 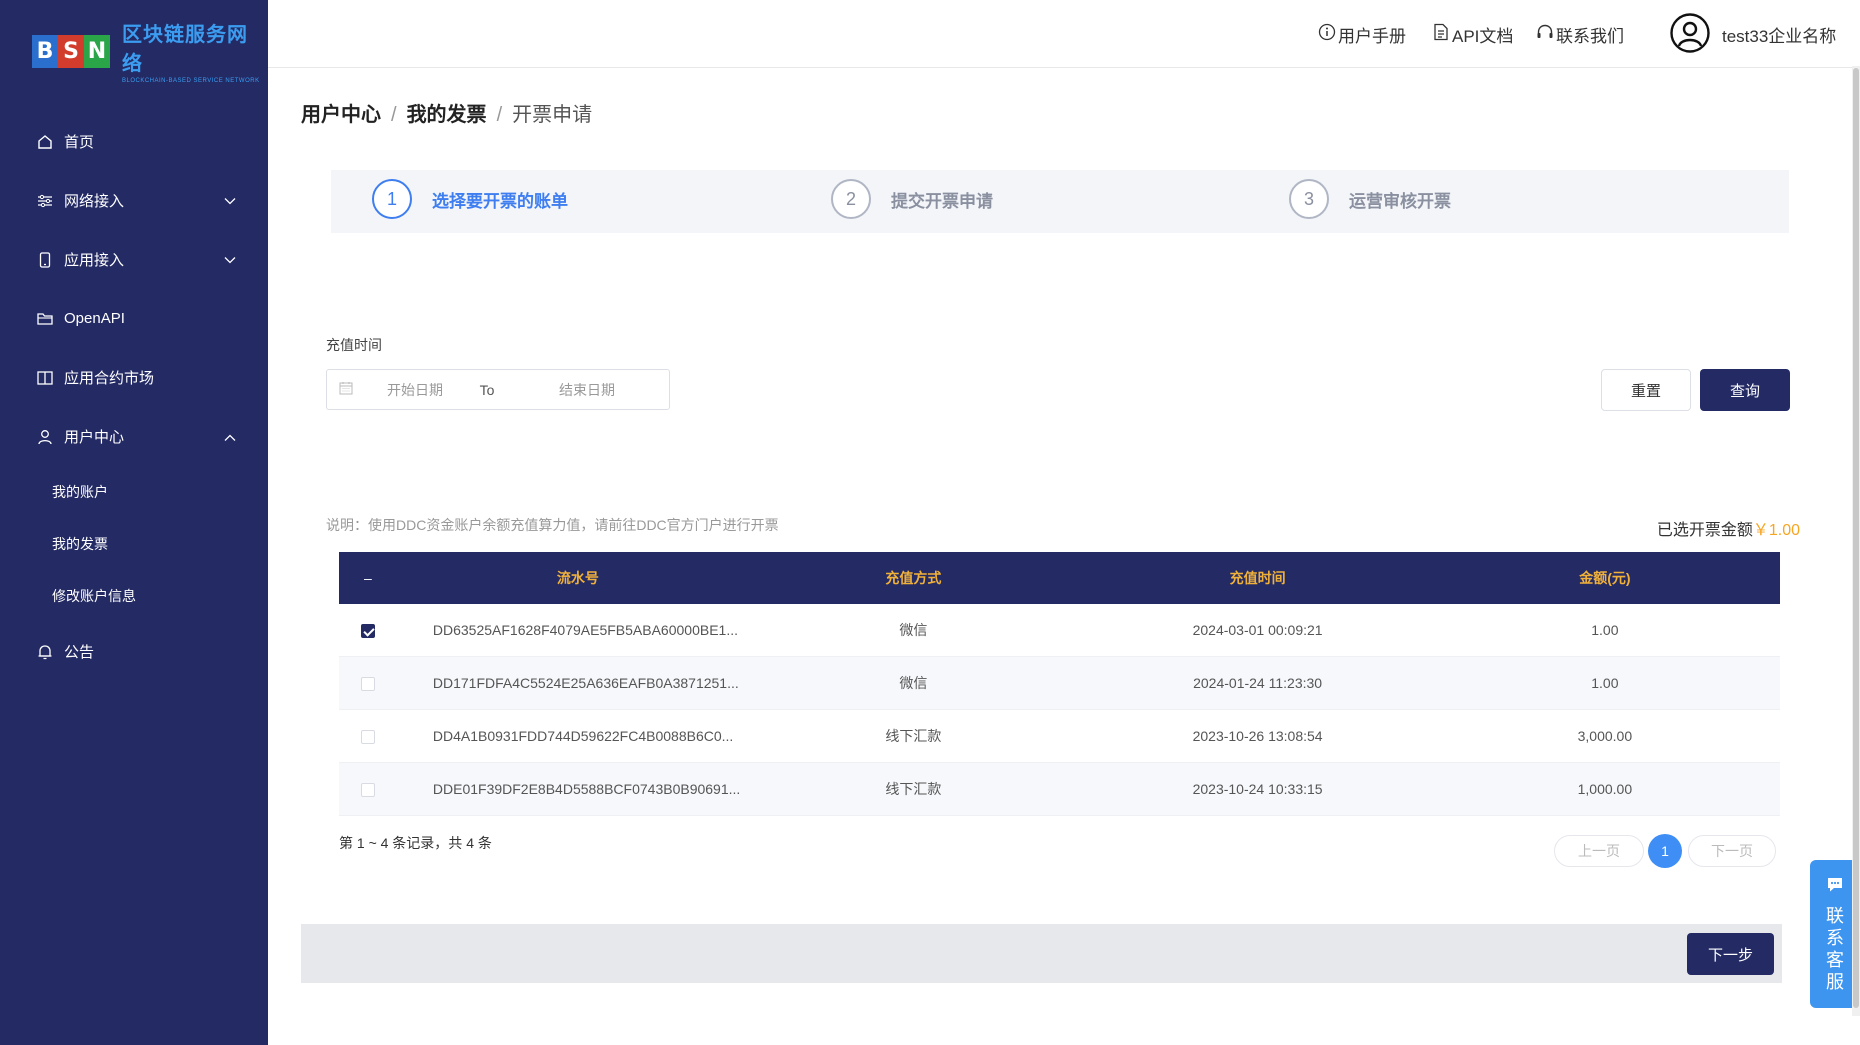 What do you see at coordinates (1604, 789) in the screenshot?
I see `row-amount: 1,000.00` at bounding box center [1604, 789].